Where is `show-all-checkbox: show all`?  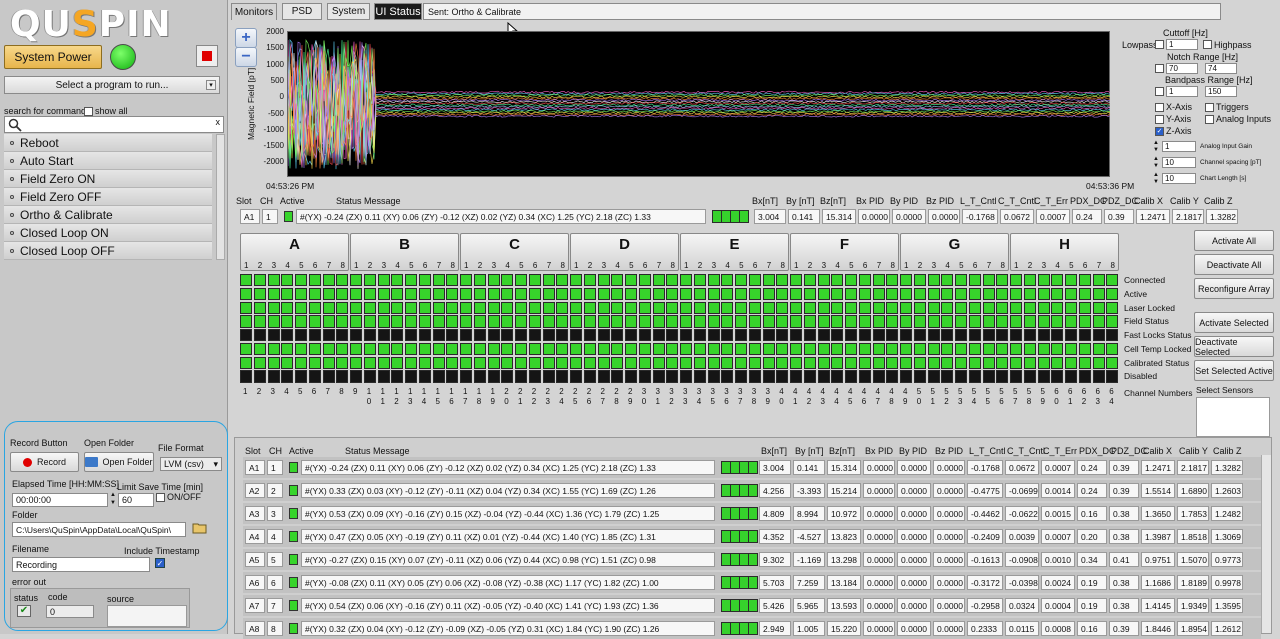
show-all-checkbox: show all is located at coordinates (106, 111).